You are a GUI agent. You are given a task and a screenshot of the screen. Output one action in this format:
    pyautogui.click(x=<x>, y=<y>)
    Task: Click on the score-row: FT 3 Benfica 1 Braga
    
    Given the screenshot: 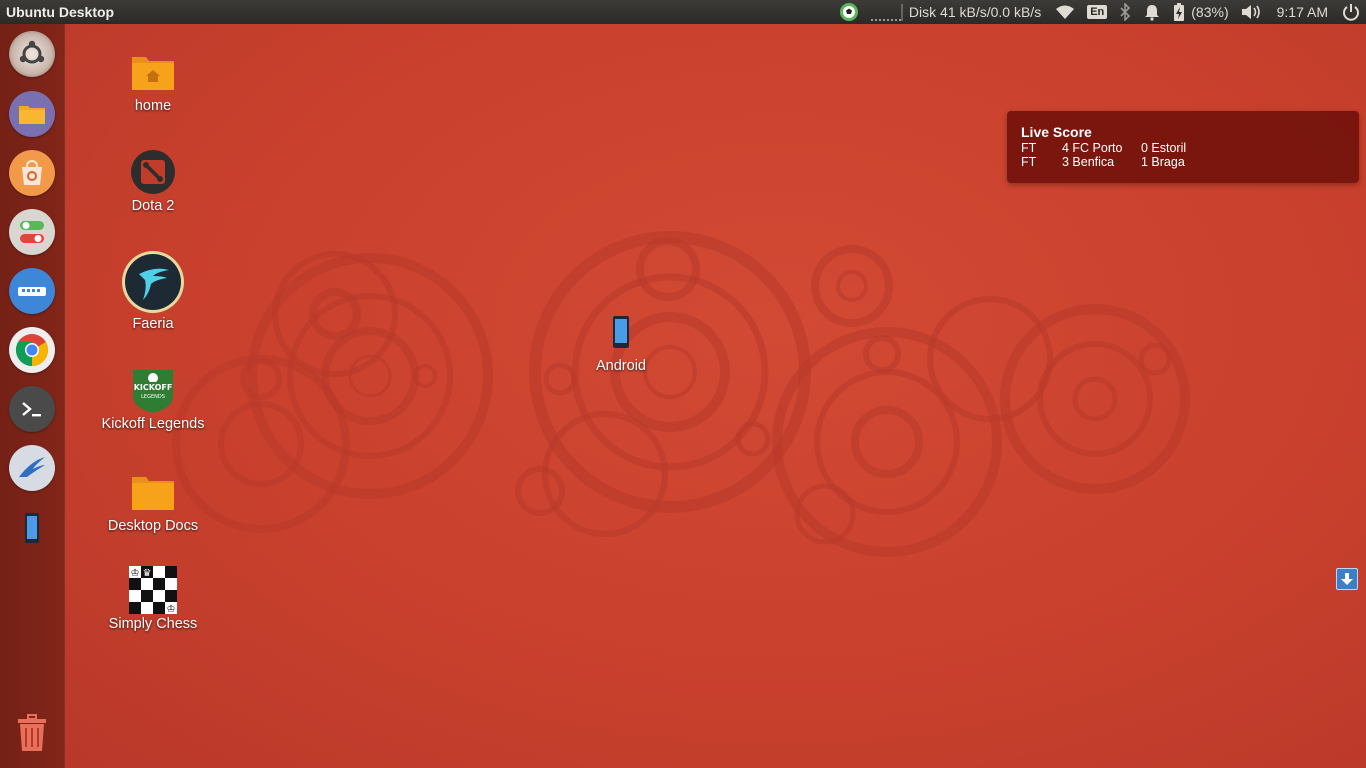 What is the action you would take?
    pyautogui.click(x=1183, y=162)
    